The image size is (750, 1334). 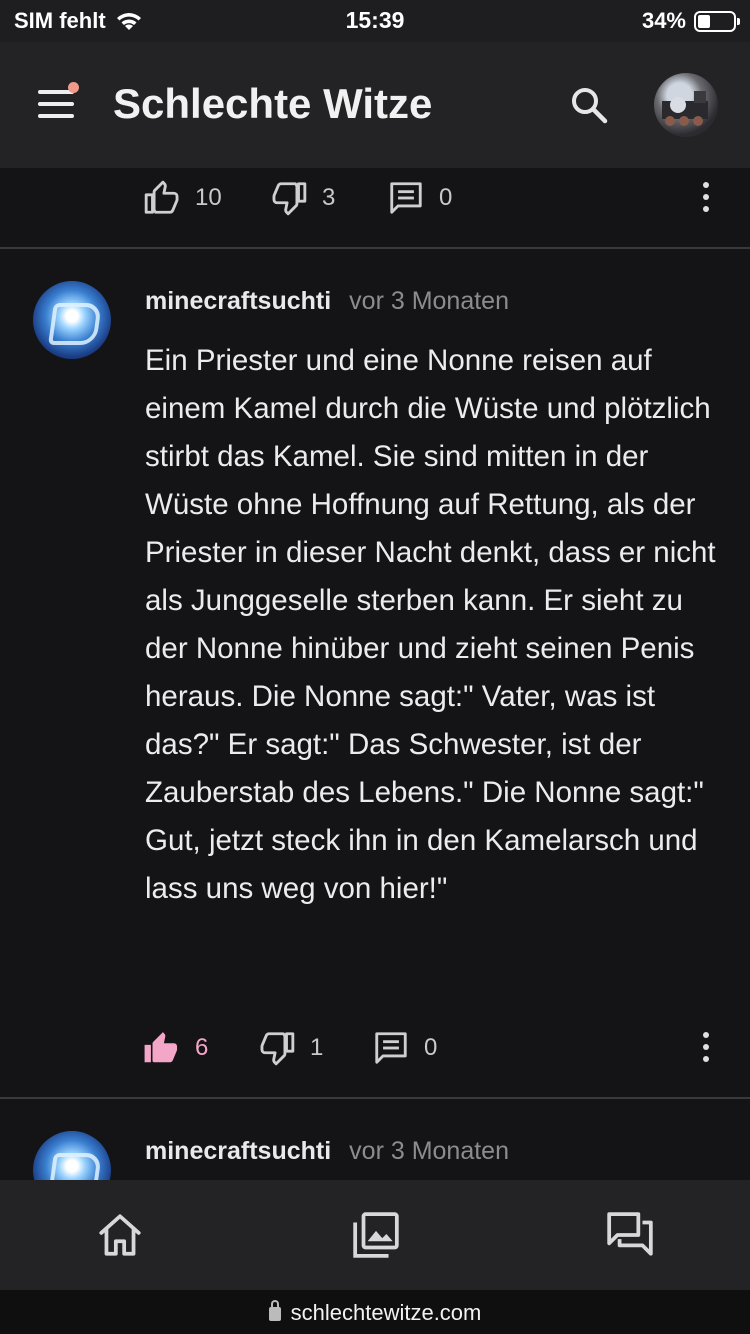 What do you see at coordinates (630, 1235) in the screenshot?
I see `forum-icon` at bounding box center [630, 1235].